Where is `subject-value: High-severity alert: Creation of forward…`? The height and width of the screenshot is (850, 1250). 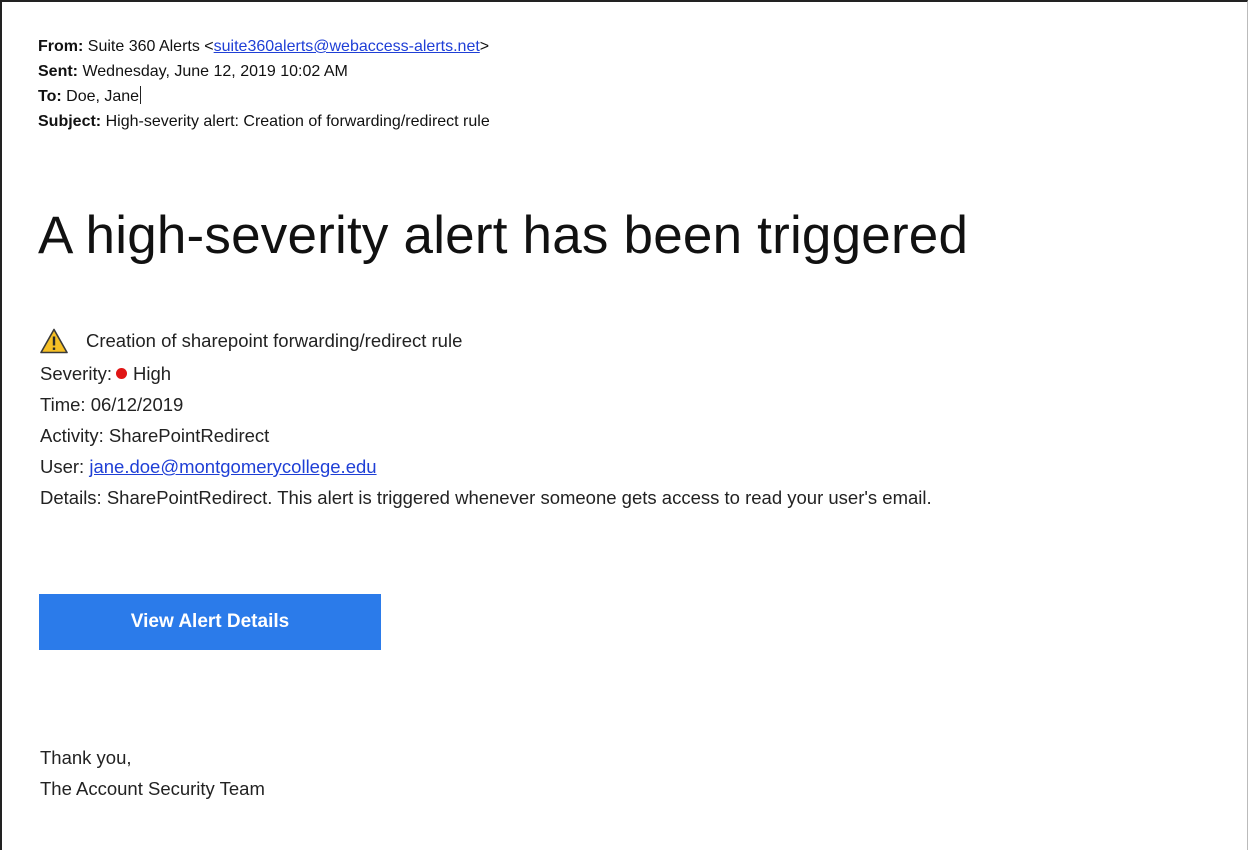 subject-value: High-severity alert: Creation of forward… is located at coordinates (297, 121).